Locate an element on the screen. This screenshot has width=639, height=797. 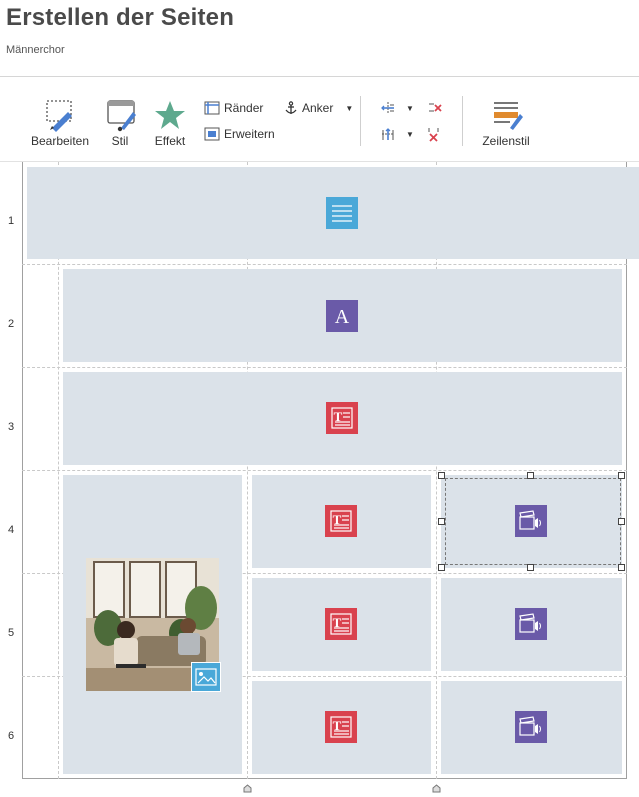
heading-icon: A is located at coordinates (342, 316).